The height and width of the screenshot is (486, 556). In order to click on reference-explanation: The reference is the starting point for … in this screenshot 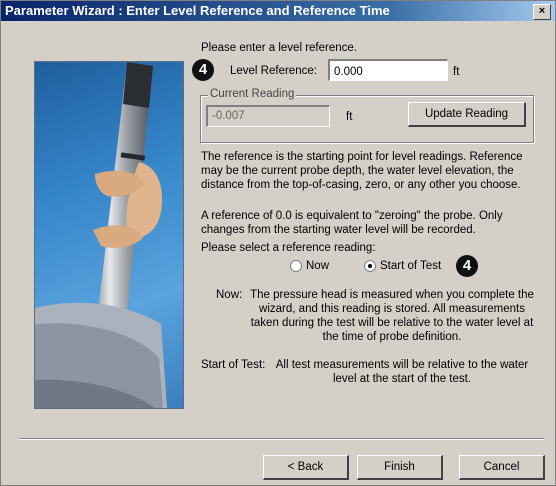, I will do `click(362, 171)`.